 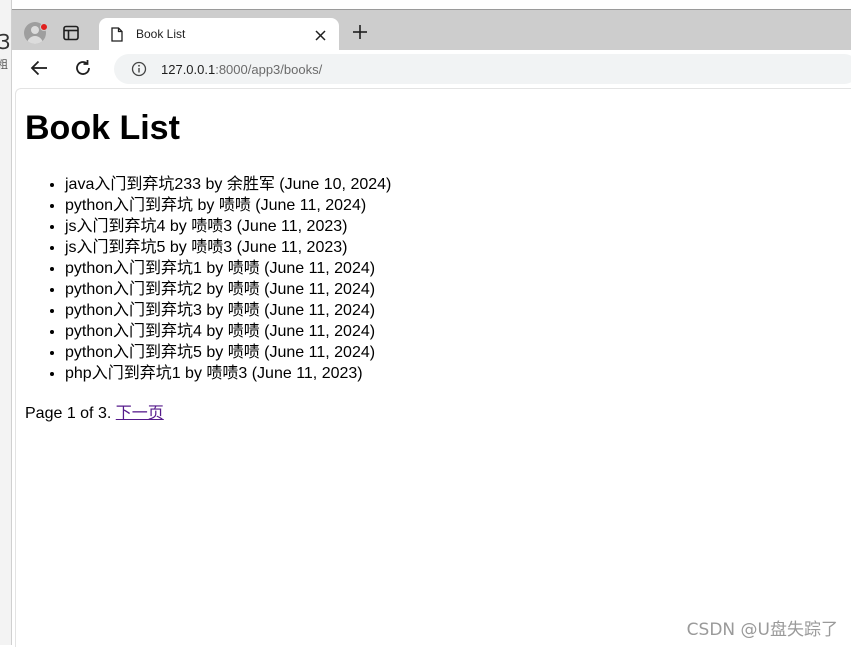 What do you see at coordinates (228, 226) in the screenshot?
I see `list-item: js入门到弃坑4 by 啧啧3 (June 11, 2023)` at bounding box center [228, 226].